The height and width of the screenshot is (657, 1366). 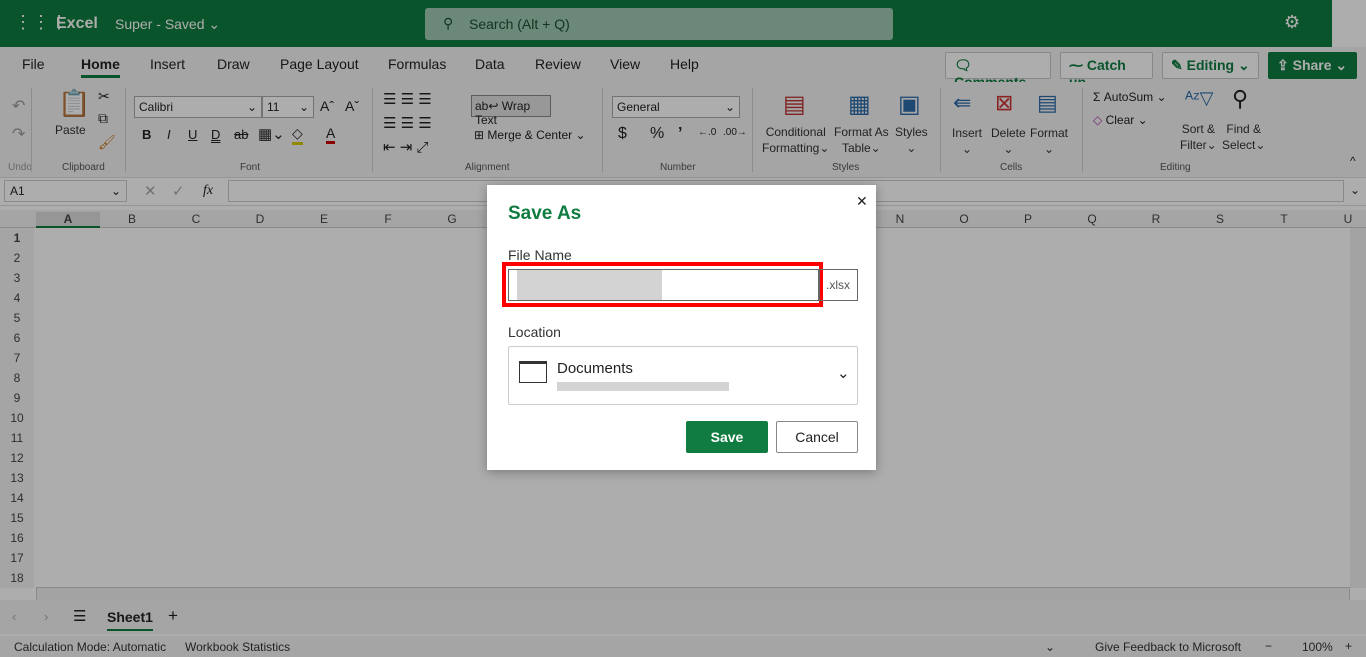 I want to click on file-extension: .xlsx, so click(x=838, y=285).